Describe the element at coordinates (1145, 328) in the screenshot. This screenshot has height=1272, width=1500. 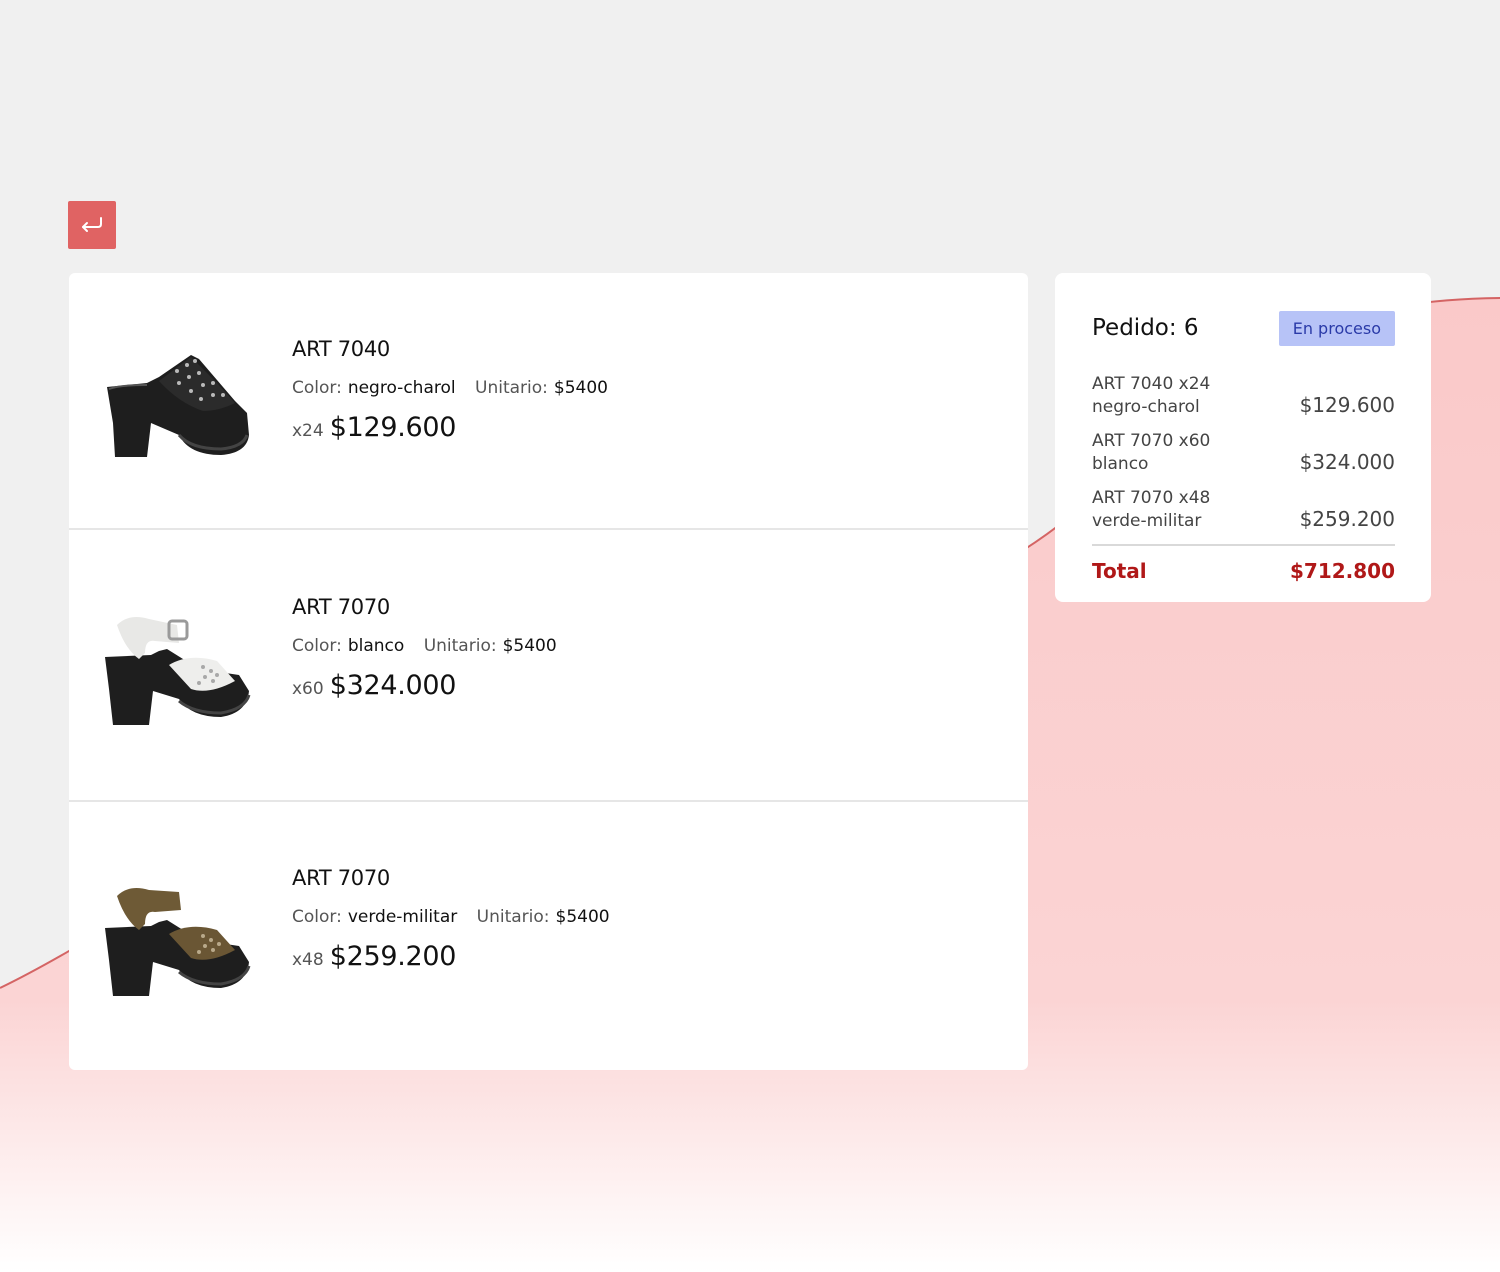
I see `order-title: Pedido: 6` at that location.